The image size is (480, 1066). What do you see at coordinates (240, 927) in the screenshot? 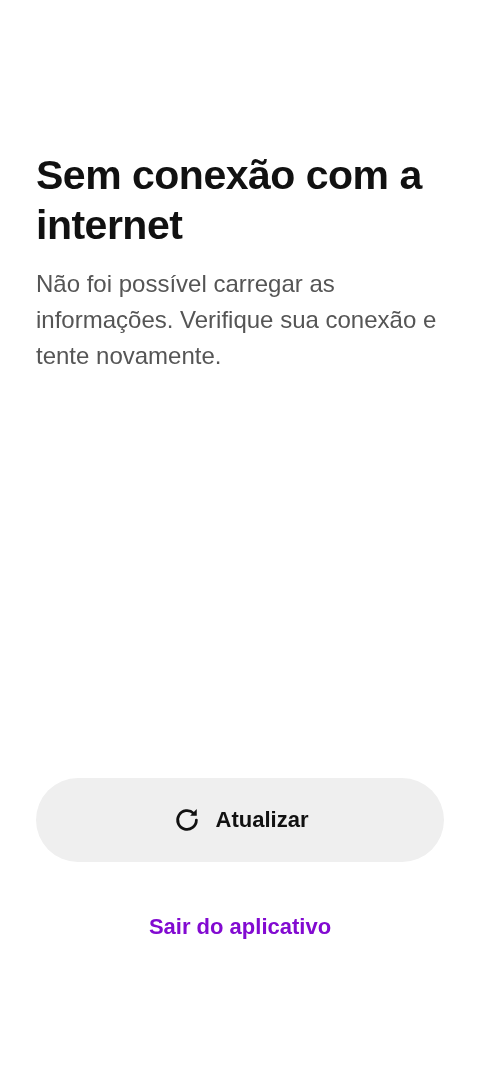
I see `exit-link: Sair do aplicativo` at bounding box center [240, 927].